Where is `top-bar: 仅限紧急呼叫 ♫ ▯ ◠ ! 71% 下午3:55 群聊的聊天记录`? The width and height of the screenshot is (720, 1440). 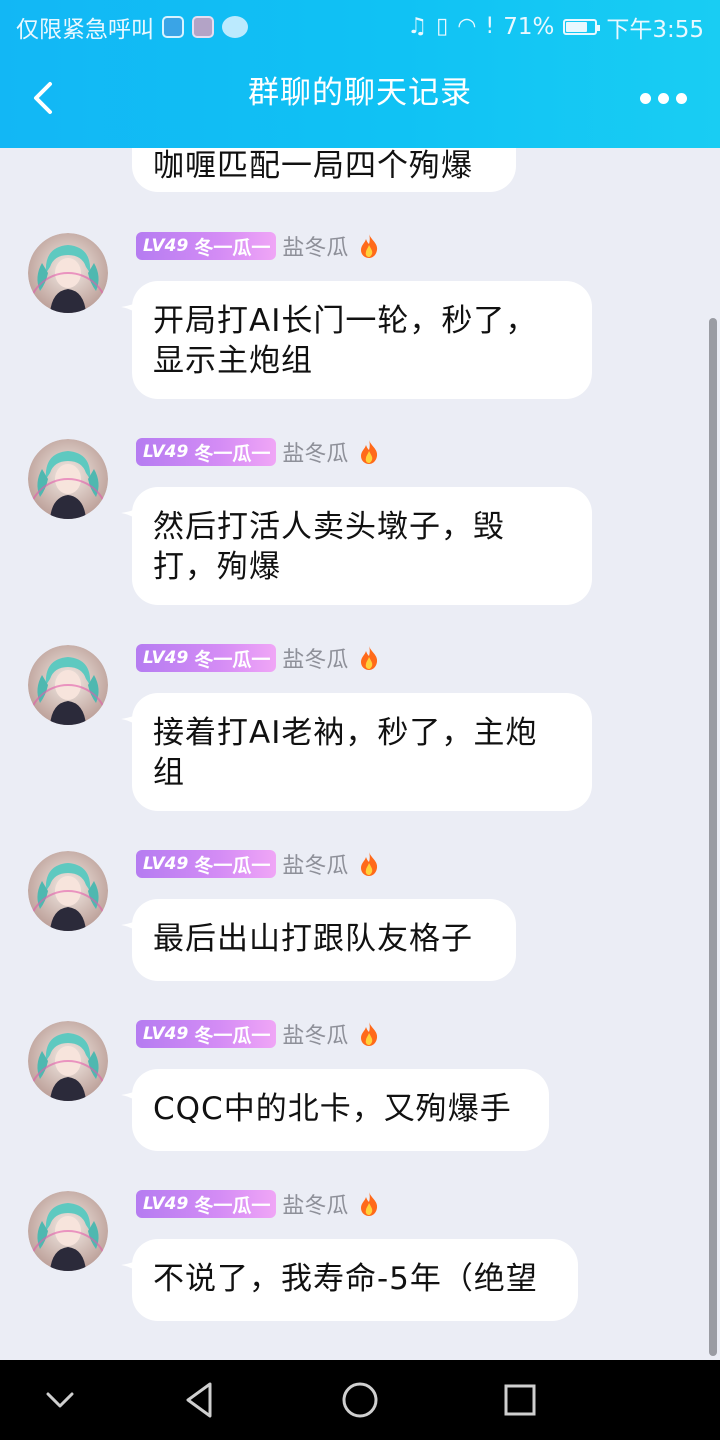
top-bar: 仅限紧急呼叫 ♫ ▯ ◠ ! 71% 下午3:55 群聊的聊天记录 is located at coordinates (360, 74).